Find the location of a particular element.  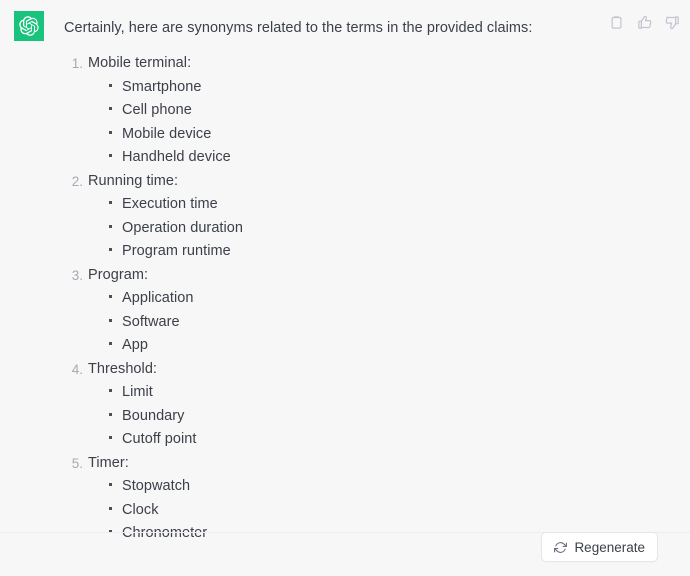

list-item: Cutoff point is located at coordinates (344, 440).